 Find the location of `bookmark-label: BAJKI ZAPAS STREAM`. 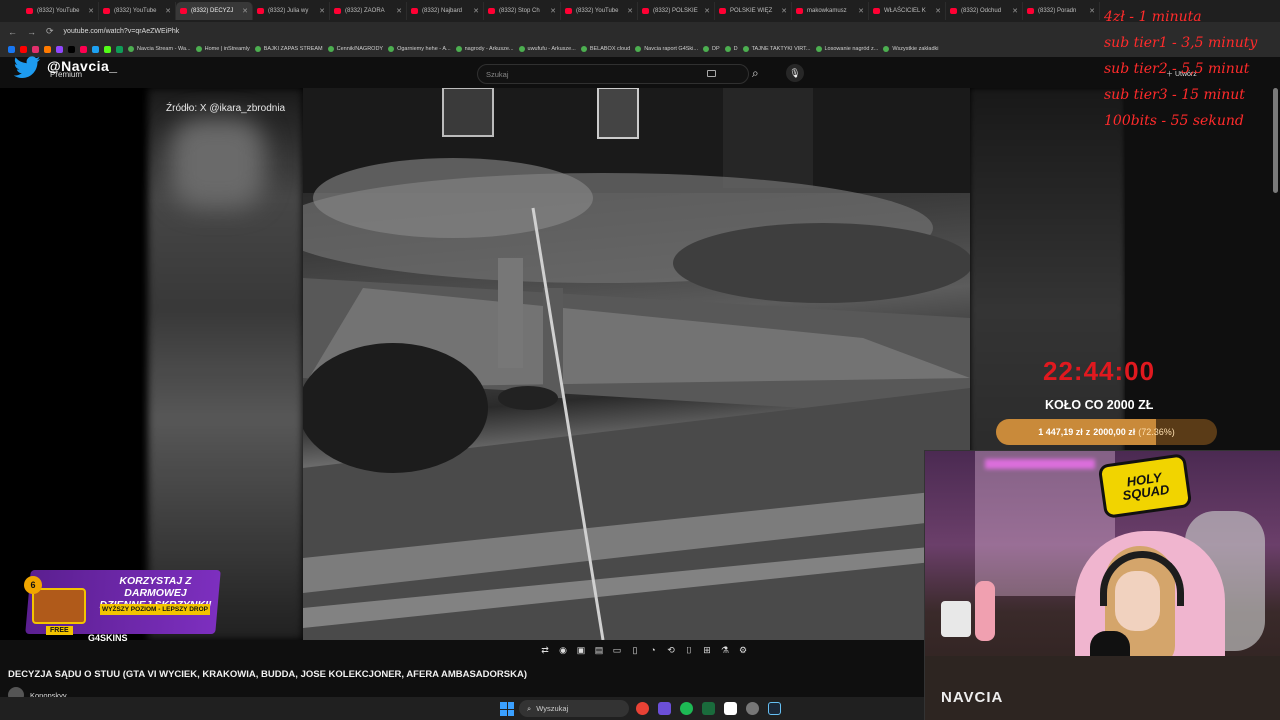

bookmark-label: BAJKI ZAPAS STREAM is located at coordinates (293, 49).